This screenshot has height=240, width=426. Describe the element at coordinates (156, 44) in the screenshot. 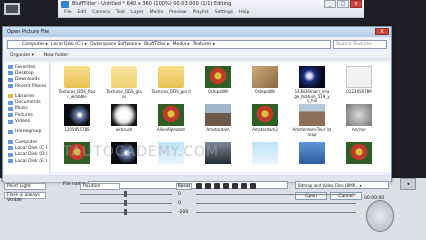

I see `breadcrumb-item: BluffTitler ▸` at that location.